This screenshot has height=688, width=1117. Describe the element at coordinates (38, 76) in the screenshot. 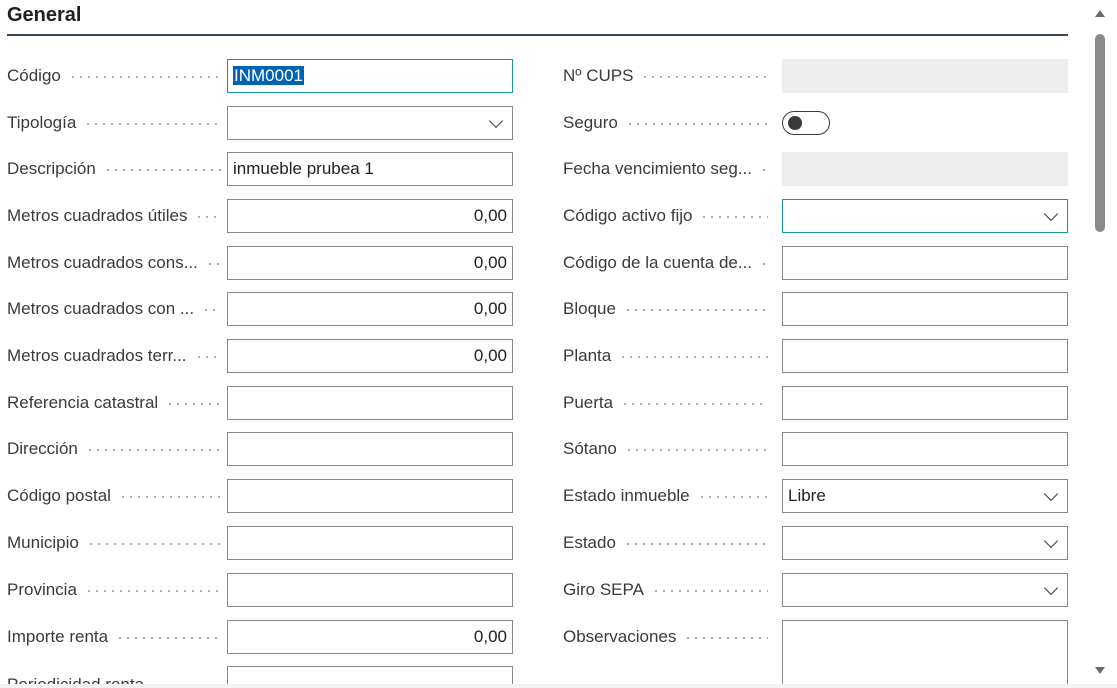

I see `label-codigo: Código` at that location.